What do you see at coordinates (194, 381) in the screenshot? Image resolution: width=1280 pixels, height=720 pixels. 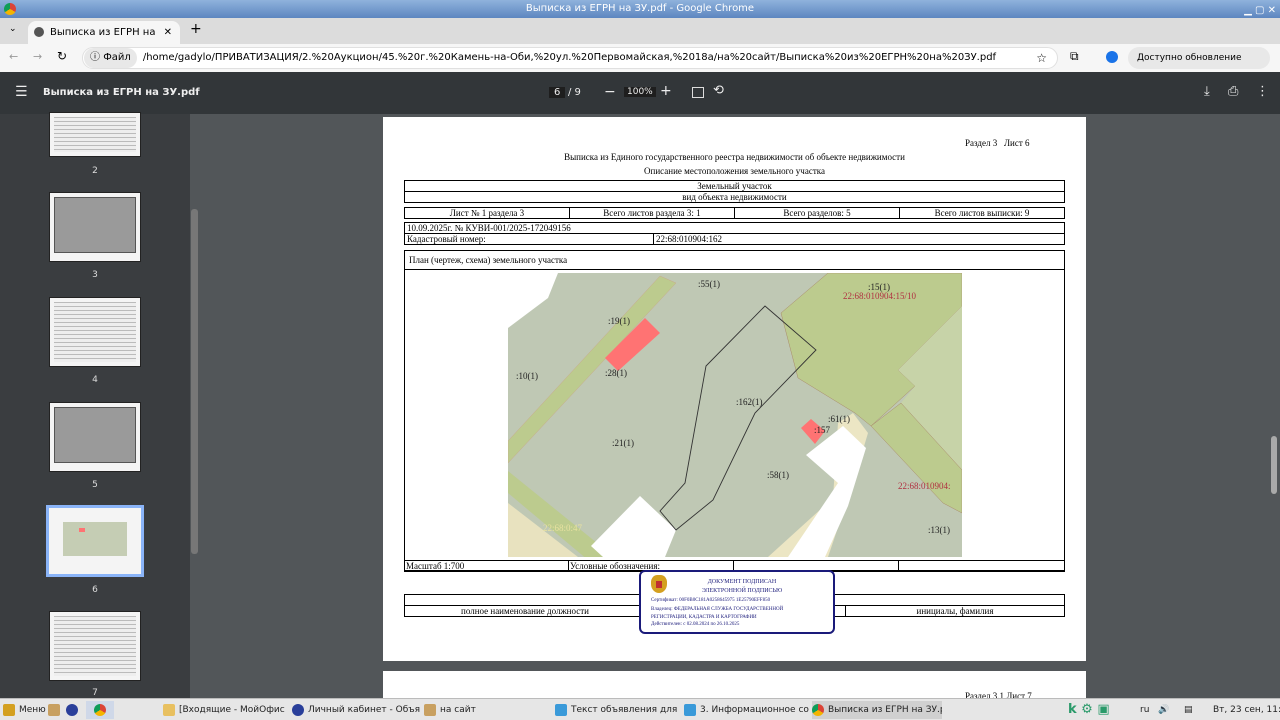 I see `sidebar-scrollbar` at bounding box center [194, 381].